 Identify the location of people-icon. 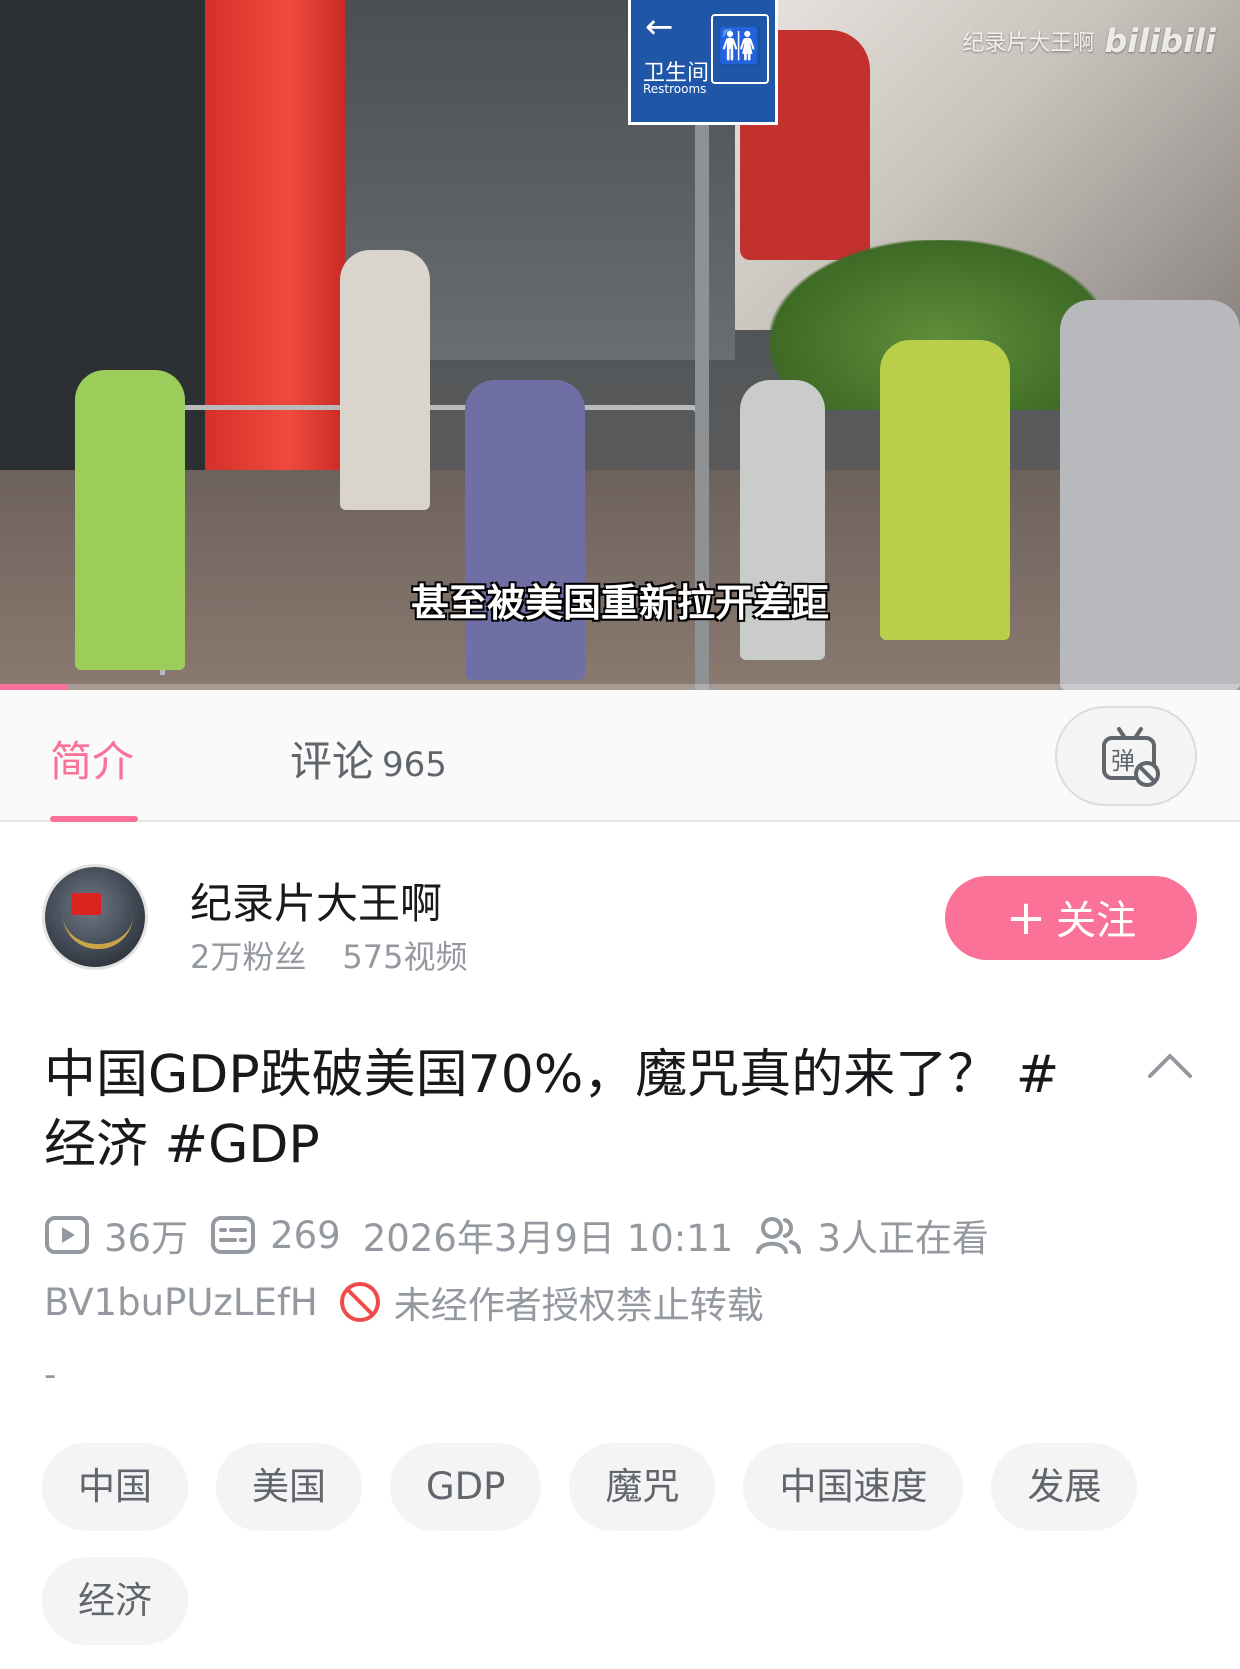
(779, 1235).